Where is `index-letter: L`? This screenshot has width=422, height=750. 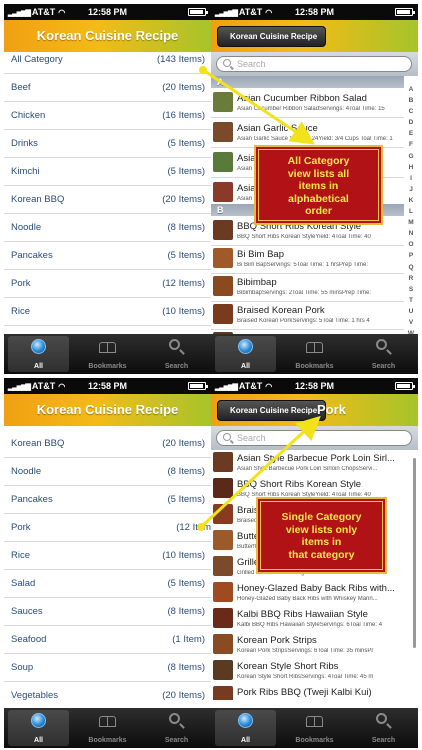 index-letter: L is located at coordinates (411, 211).